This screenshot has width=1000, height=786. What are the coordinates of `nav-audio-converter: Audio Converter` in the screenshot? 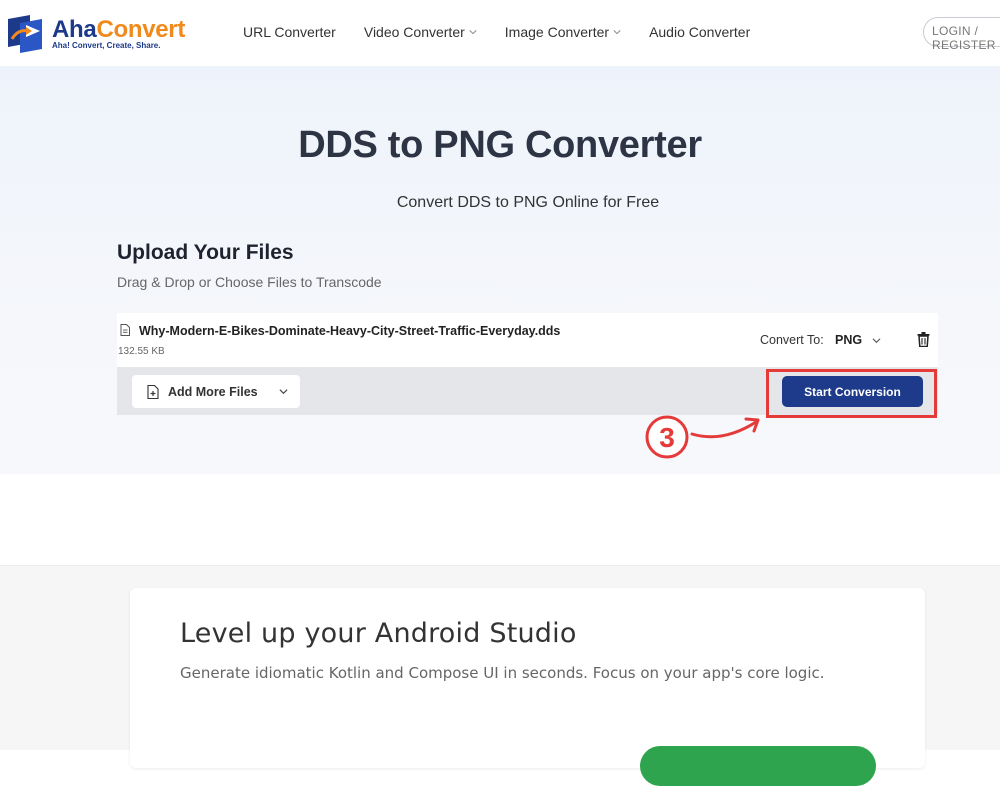 It's located at (699, 32).